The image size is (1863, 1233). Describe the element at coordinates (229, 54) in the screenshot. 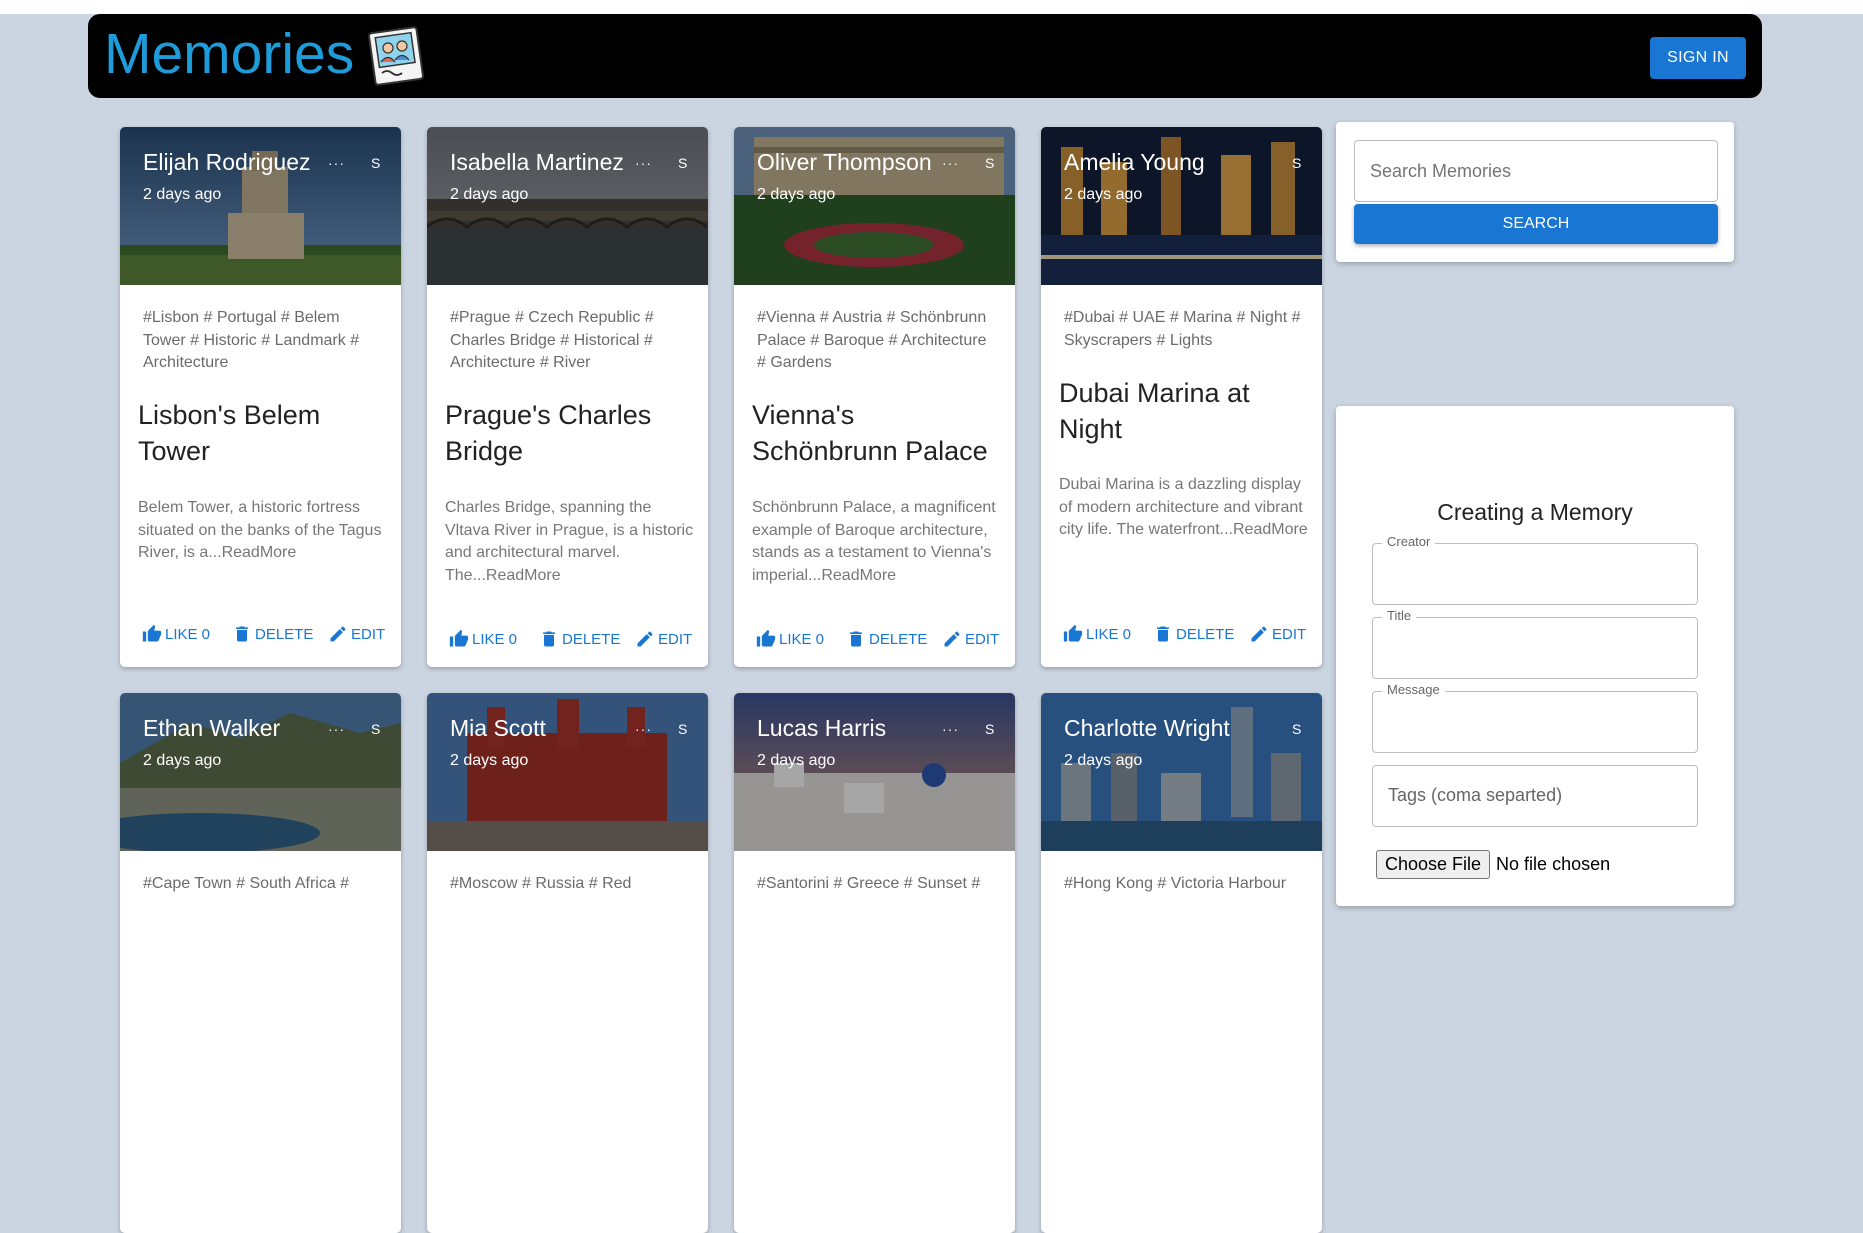

I see `app-title: Memories` at that location.